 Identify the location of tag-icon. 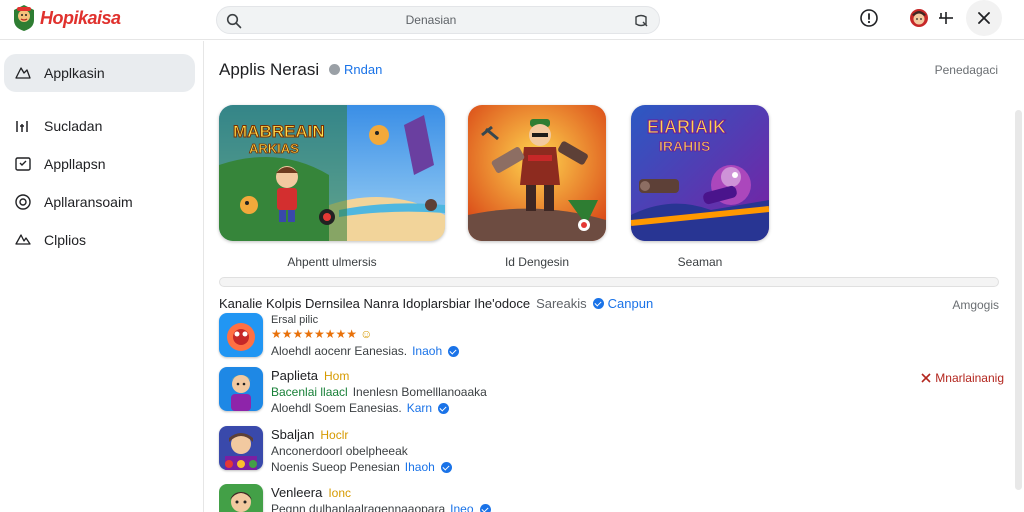
(23, 239).